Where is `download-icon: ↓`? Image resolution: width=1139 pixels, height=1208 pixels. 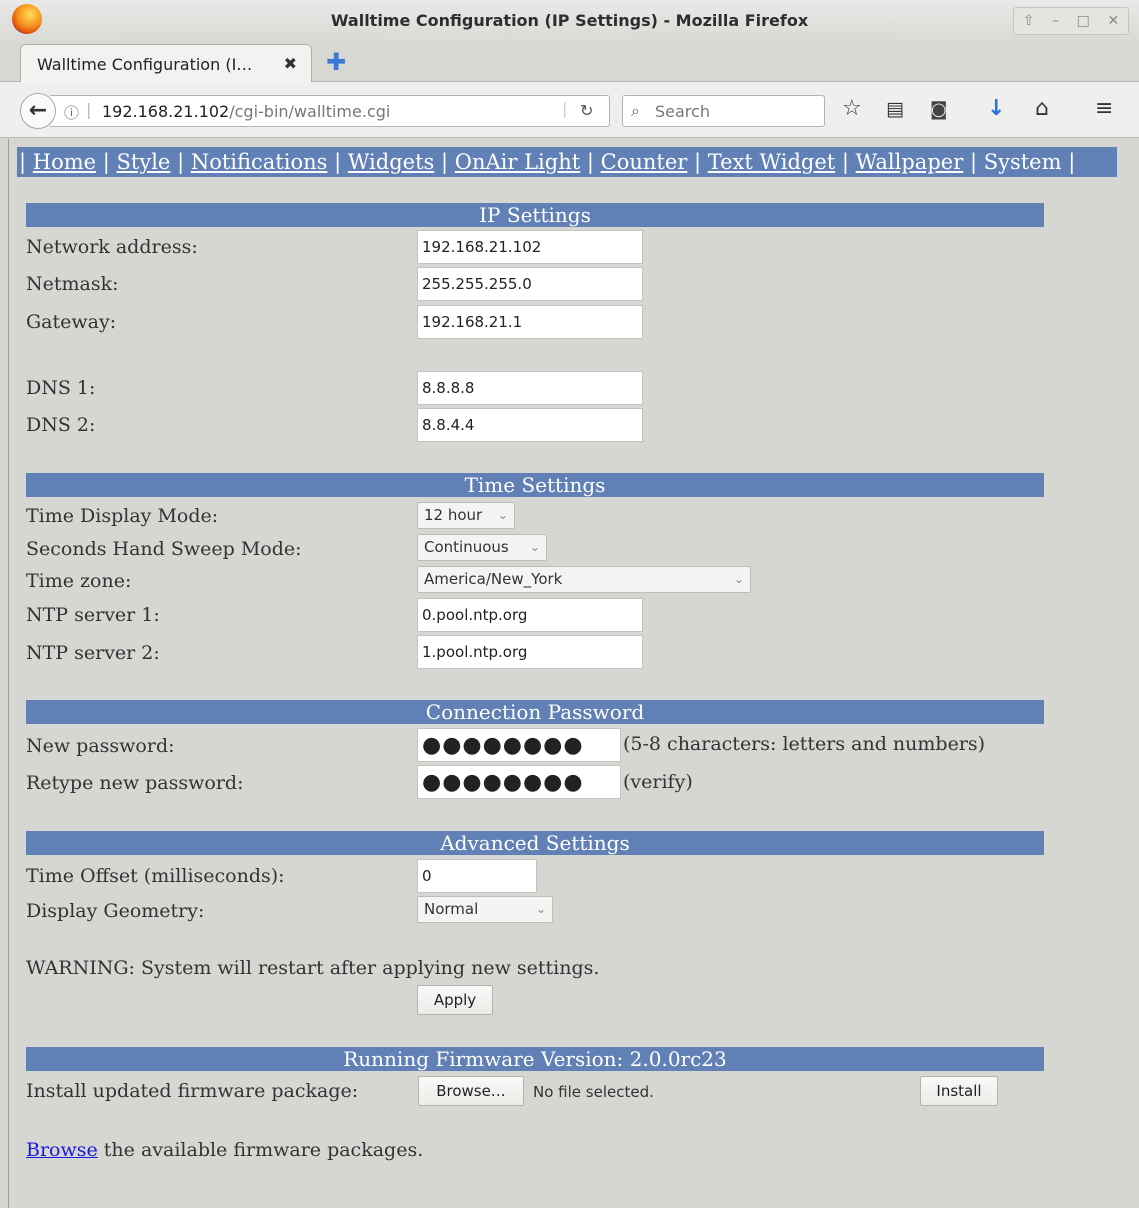 download-icon: ↓ is located at coordinates (996, 108).